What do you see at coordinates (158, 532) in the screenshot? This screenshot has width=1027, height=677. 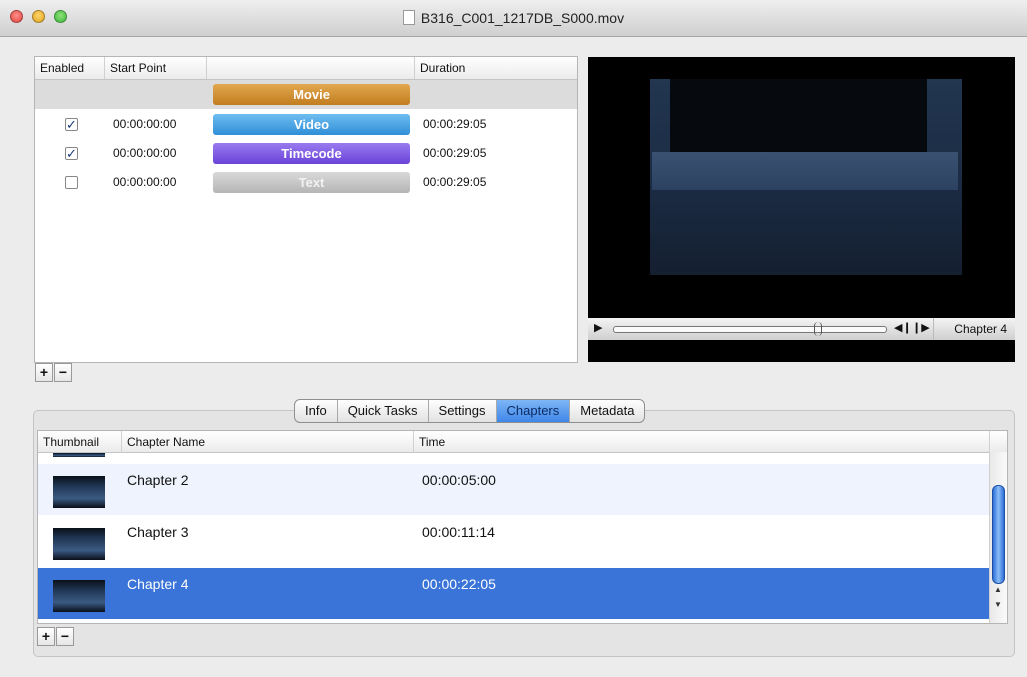 I see `chapter-name: Chapter 3` at bounding box center [158, 532].